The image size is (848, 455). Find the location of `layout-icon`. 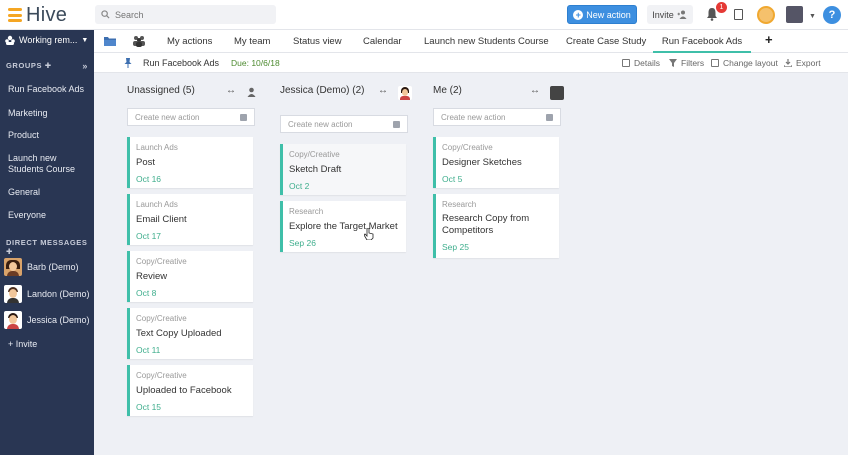

layout-icon is located at coordinates (715, 63).